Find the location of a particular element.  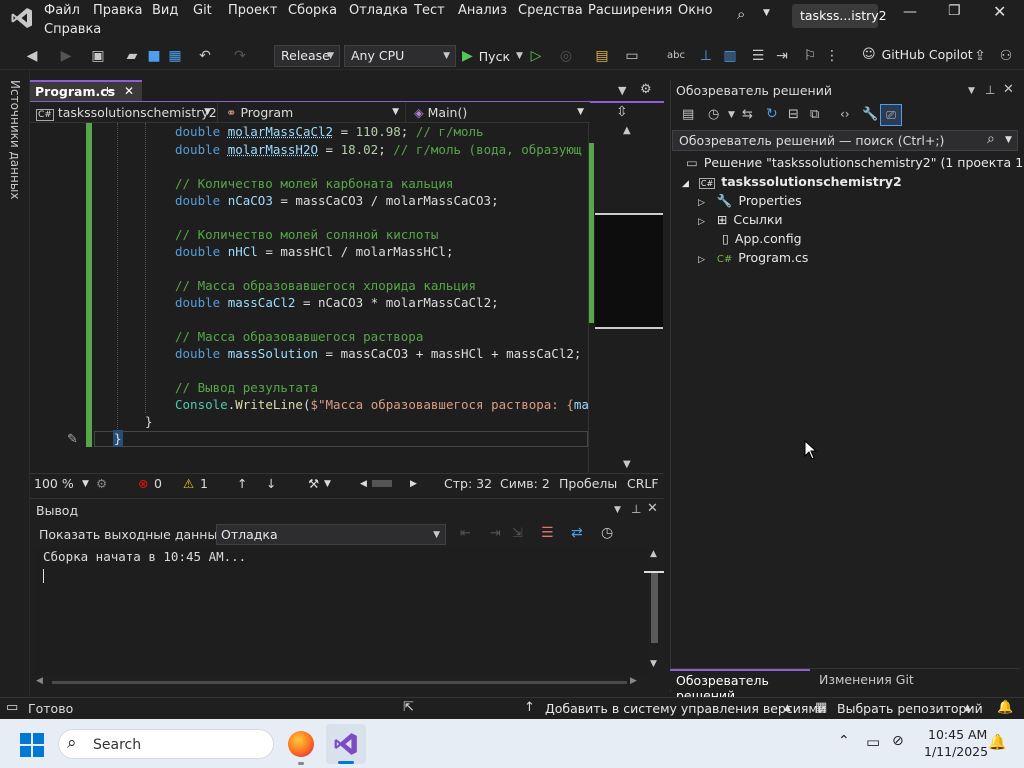

menu-analyze: Анализ is located at coordinates (482, 10).